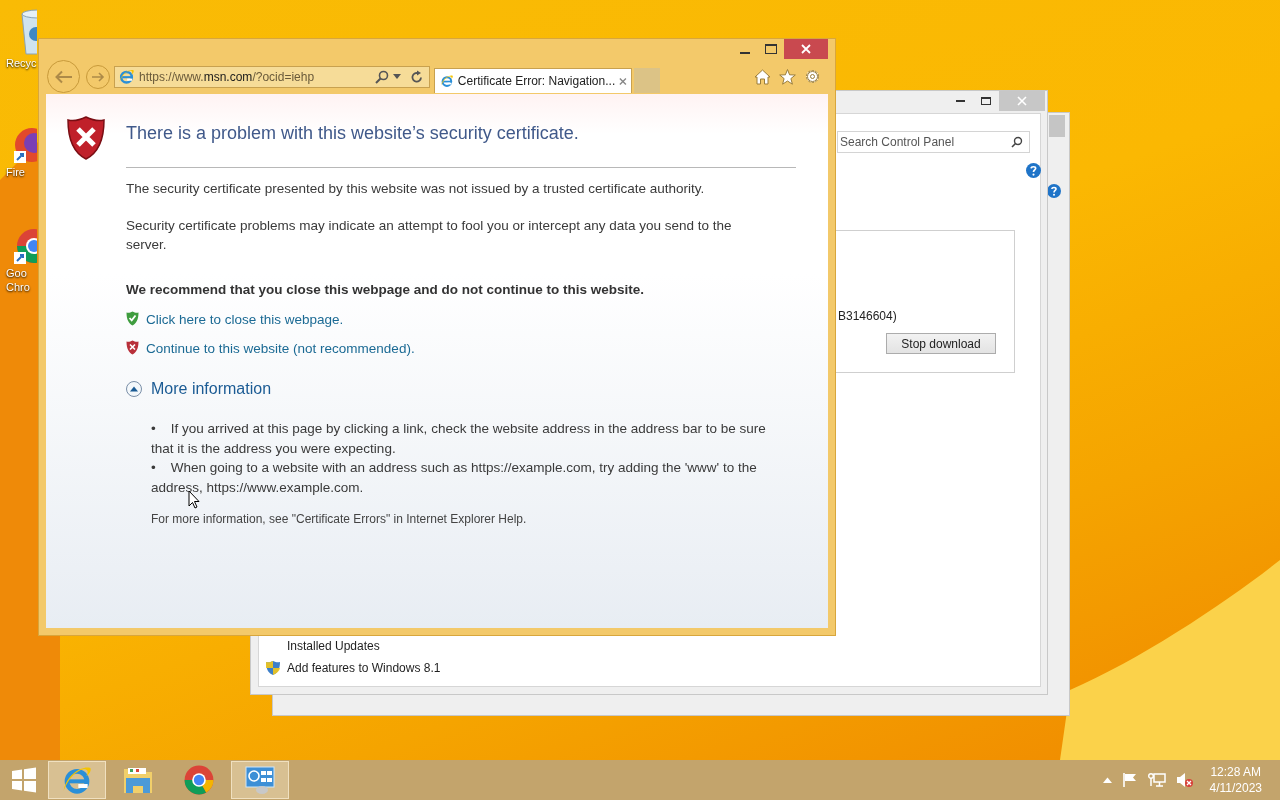 This screenshot has height=800, width=1280. I want to click on help-note: For more information, see "Certificate Errors" in Internet Explorer Help., so click(339, 519).